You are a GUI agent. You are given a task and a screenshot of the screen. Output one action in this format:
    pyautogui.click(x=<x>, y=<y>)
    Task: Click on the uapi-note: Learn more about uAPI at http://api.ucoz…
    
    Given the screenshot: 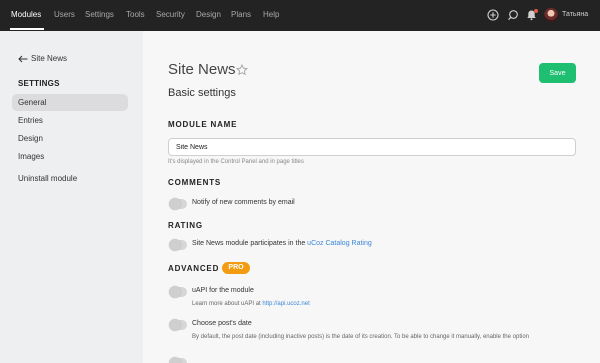 What is the action you would take?
    pyautogui.click(x=251, y=304)
    